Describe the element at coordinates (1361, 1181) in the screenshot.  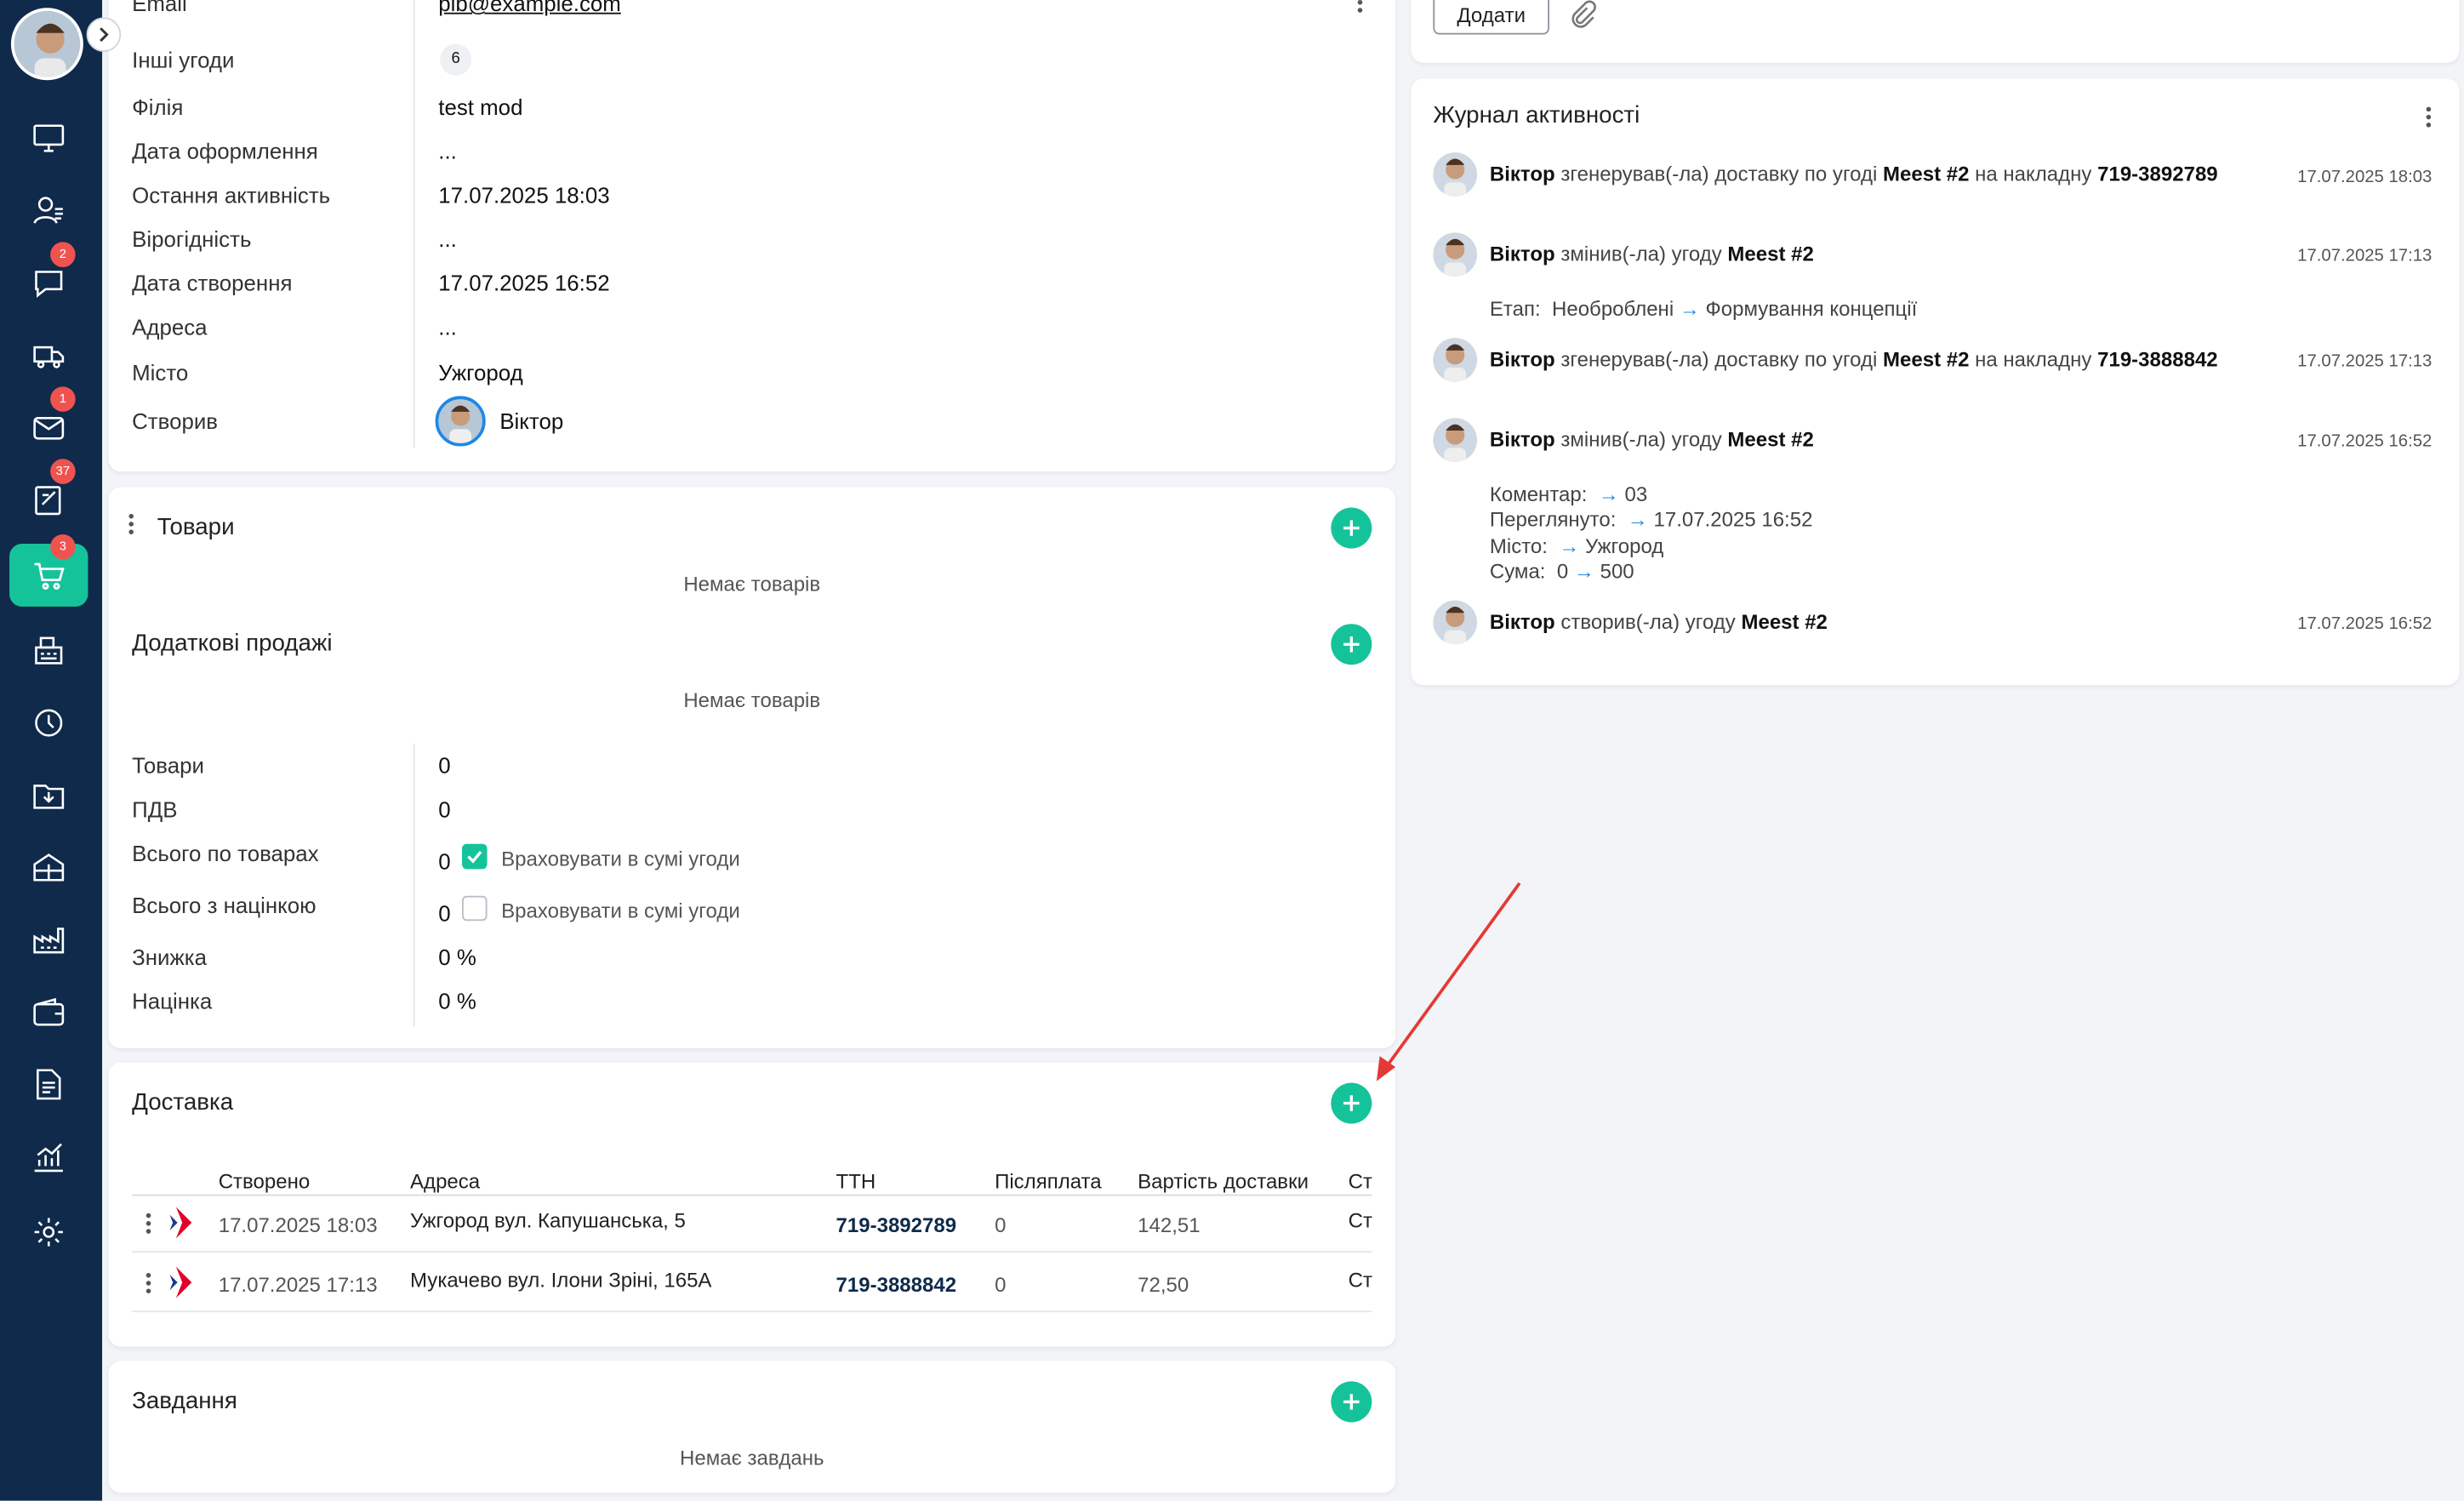
I see `col-status: Ст` at that location.